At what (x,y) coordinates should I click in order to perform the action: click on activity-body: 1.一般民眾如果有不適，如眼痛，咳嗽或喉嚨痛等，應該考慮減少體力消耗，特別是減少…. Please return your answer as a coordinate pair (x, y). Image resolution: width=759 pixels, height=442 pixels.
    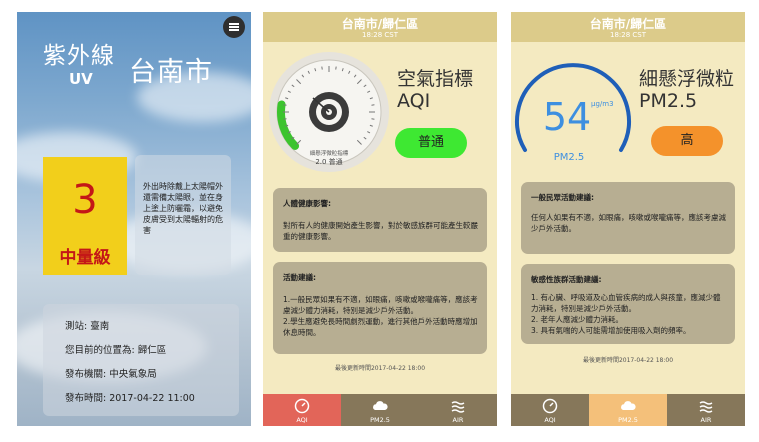
    Looking at the image, I should click on (380, 316).